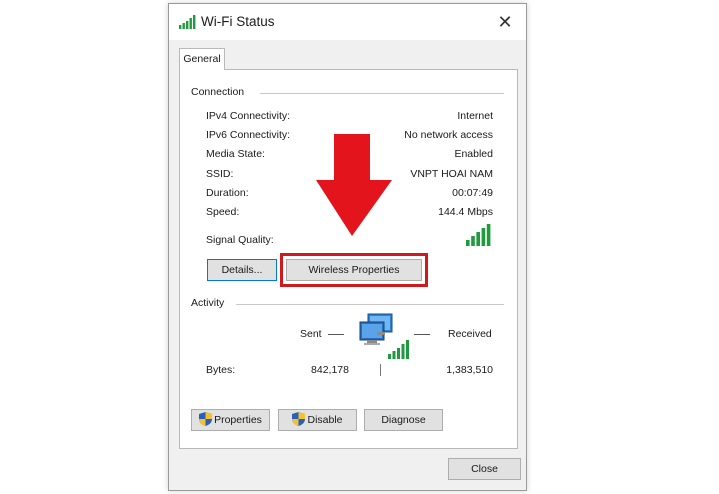 This screenshot has height=494, width=719. Describe the element at coordinates (470, 334) in the screenshot. I see `received-label: Received` at that location.